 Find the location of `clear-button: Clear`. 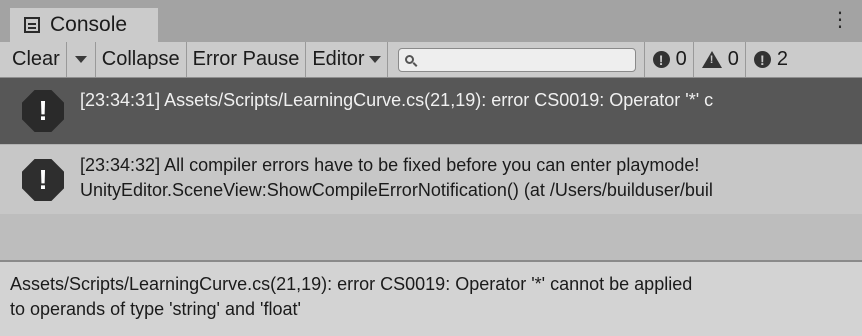

clear-button: Clear is located at coordinates (33, 59).